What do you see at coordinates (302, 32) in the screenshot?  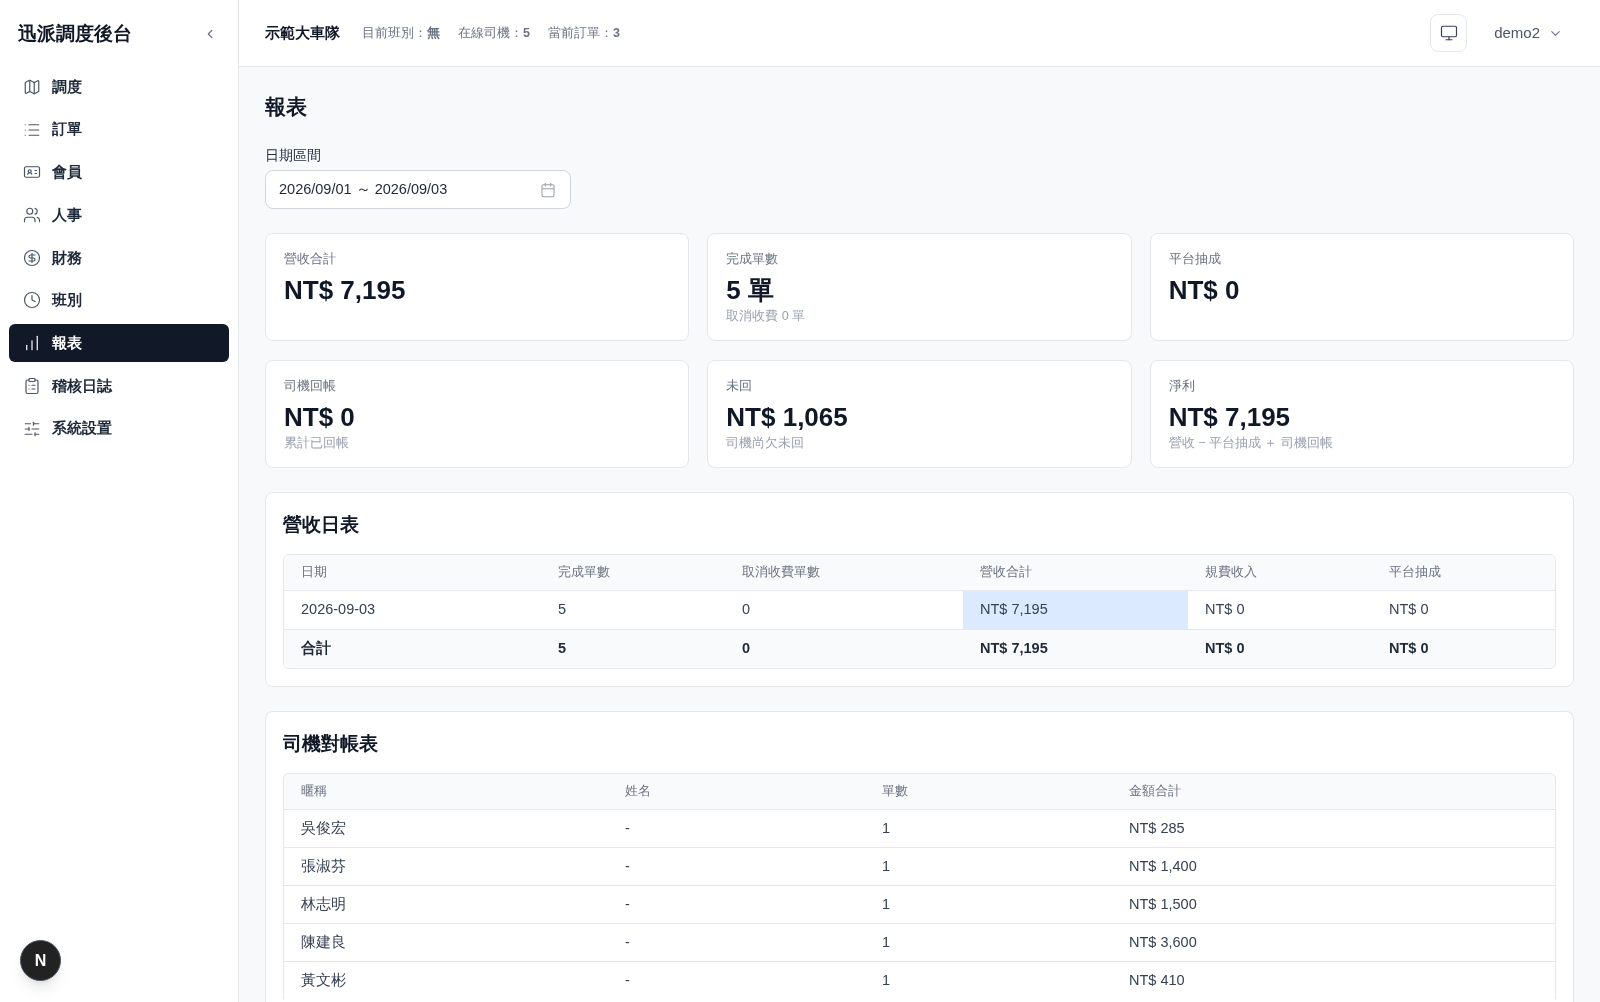 I see `fleet-name: 示範大車隊` at bounding box center [302, 32].